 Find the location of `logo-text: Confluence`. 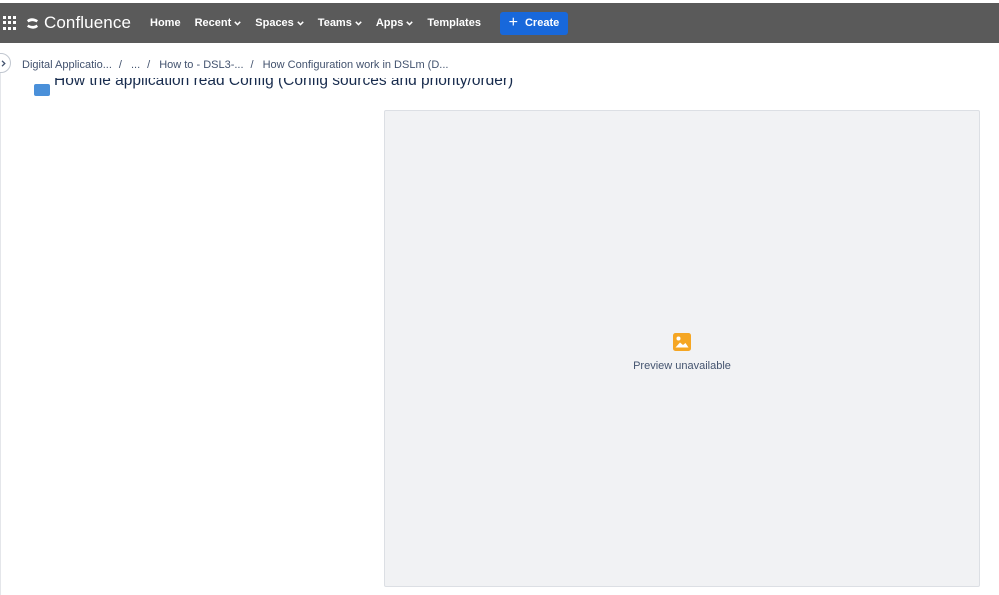

logo-text: Confluence is located at coordinates (88, 22).